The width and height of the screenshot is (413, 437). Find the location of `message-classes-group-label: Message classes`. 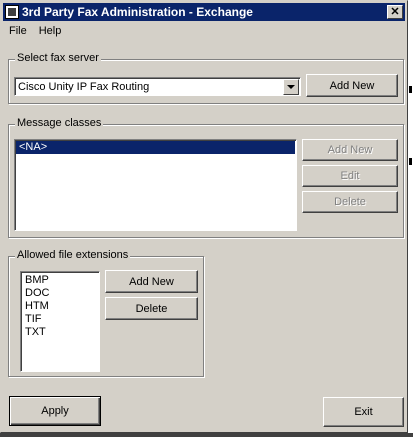

message-classes-group-label: Message classes is located at coordinates (59, 123).